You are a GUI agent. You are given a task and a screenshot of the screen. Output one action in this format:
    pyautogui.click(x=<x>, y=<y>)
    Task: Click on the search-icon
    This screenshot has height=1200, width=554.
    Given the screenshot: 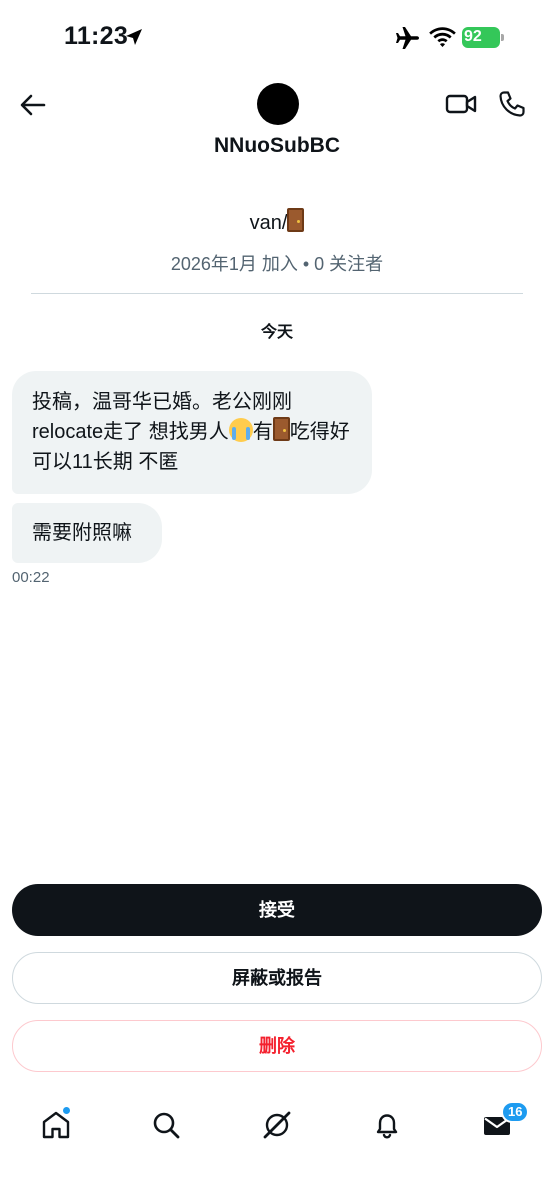 What is the action you would take?
    pyautogui.click(x=166, y=1125)
    